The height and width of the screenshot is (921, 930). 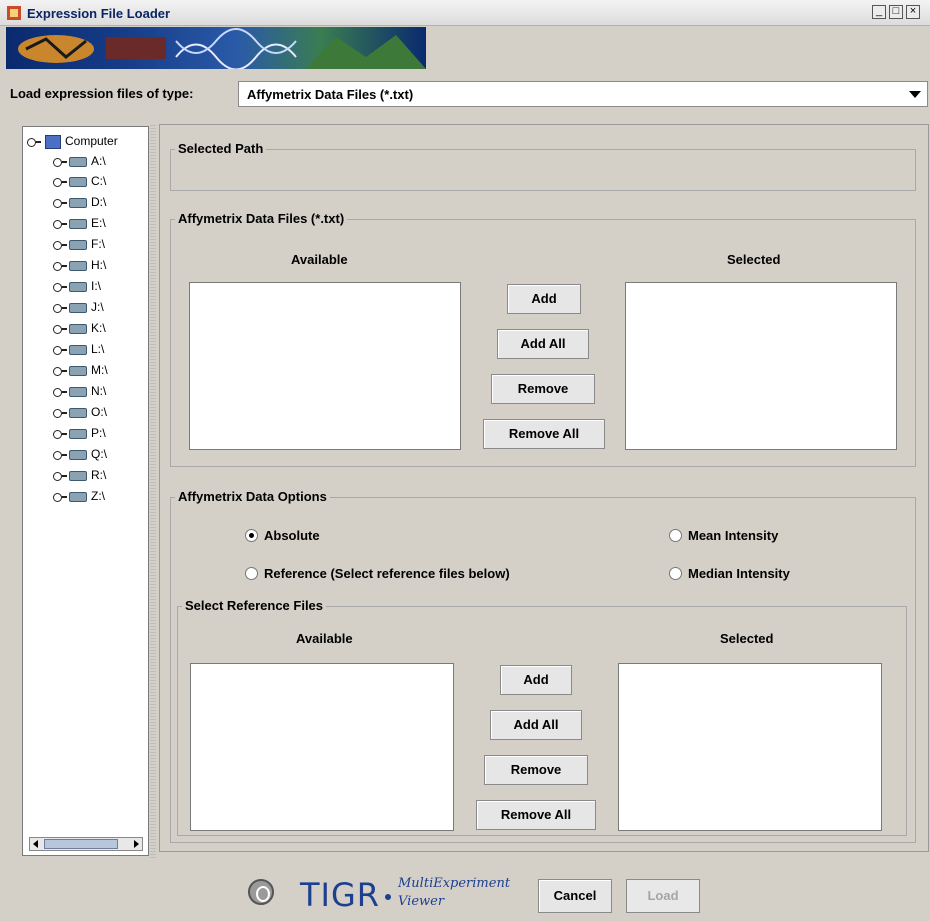 What do you see at coordinates (99, 13) in the screenshot?
I see `window-title: Expression File Loader` at bounding box center [99, 13].